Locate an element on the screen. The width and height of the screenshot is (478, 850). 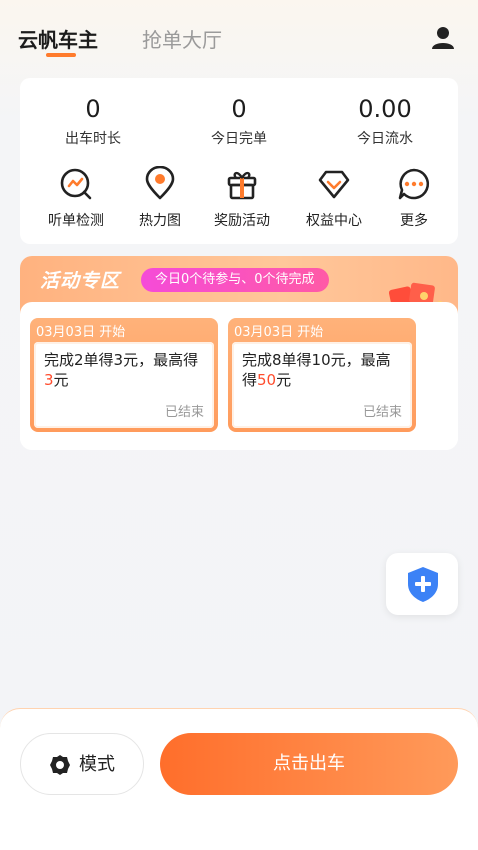
coupon-content: 完成2单得3元，最高得 3元 已结束 is located at coordinates (124, 385).